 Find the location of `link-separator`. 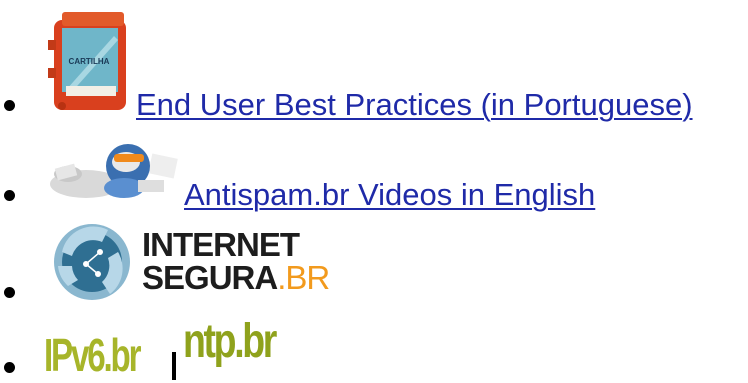

link-separator is located at coordinates (174, 366).